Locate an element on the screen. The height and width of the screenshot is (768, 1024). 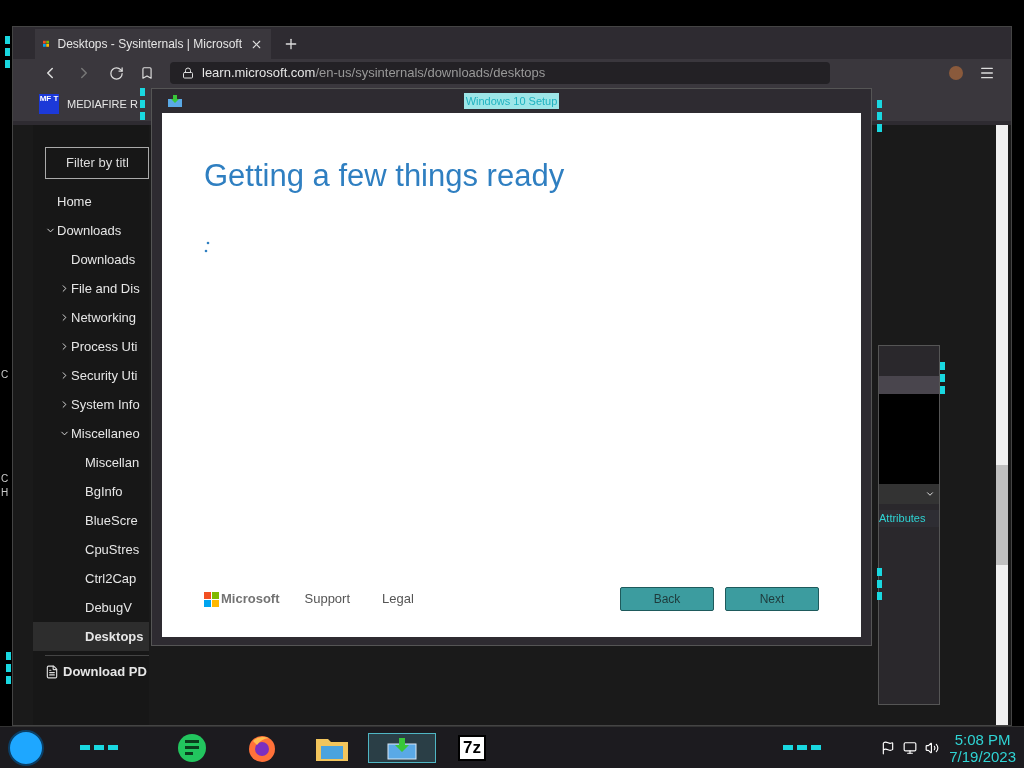
nav-item: DebugV is located at coordinates (91, 607).